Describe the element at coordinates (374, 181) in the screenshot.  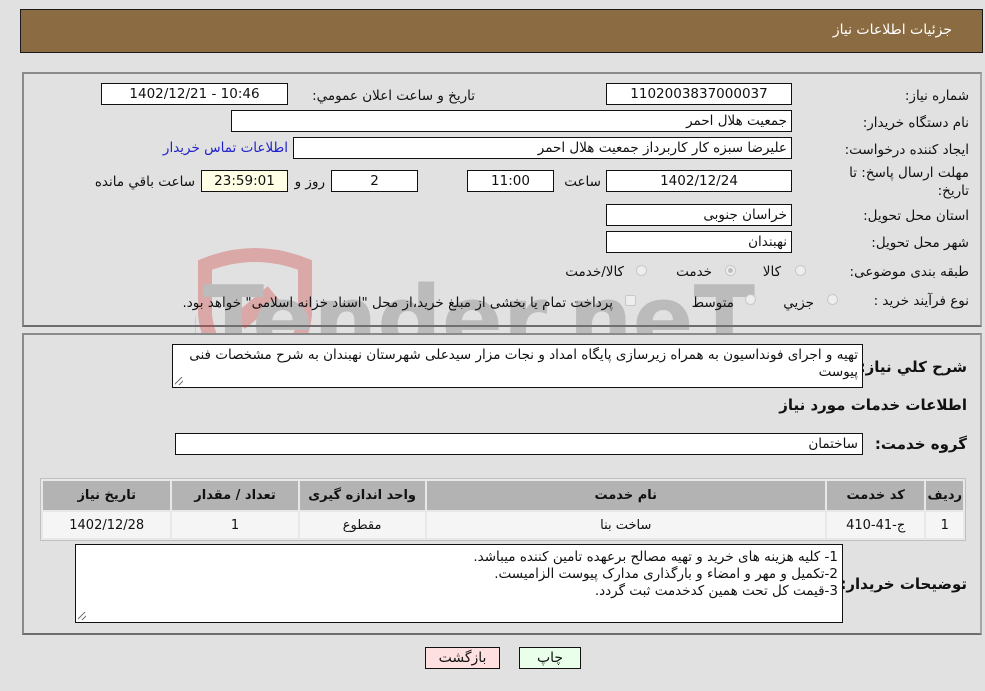
I see `days-remaining-field: 2` at that location.